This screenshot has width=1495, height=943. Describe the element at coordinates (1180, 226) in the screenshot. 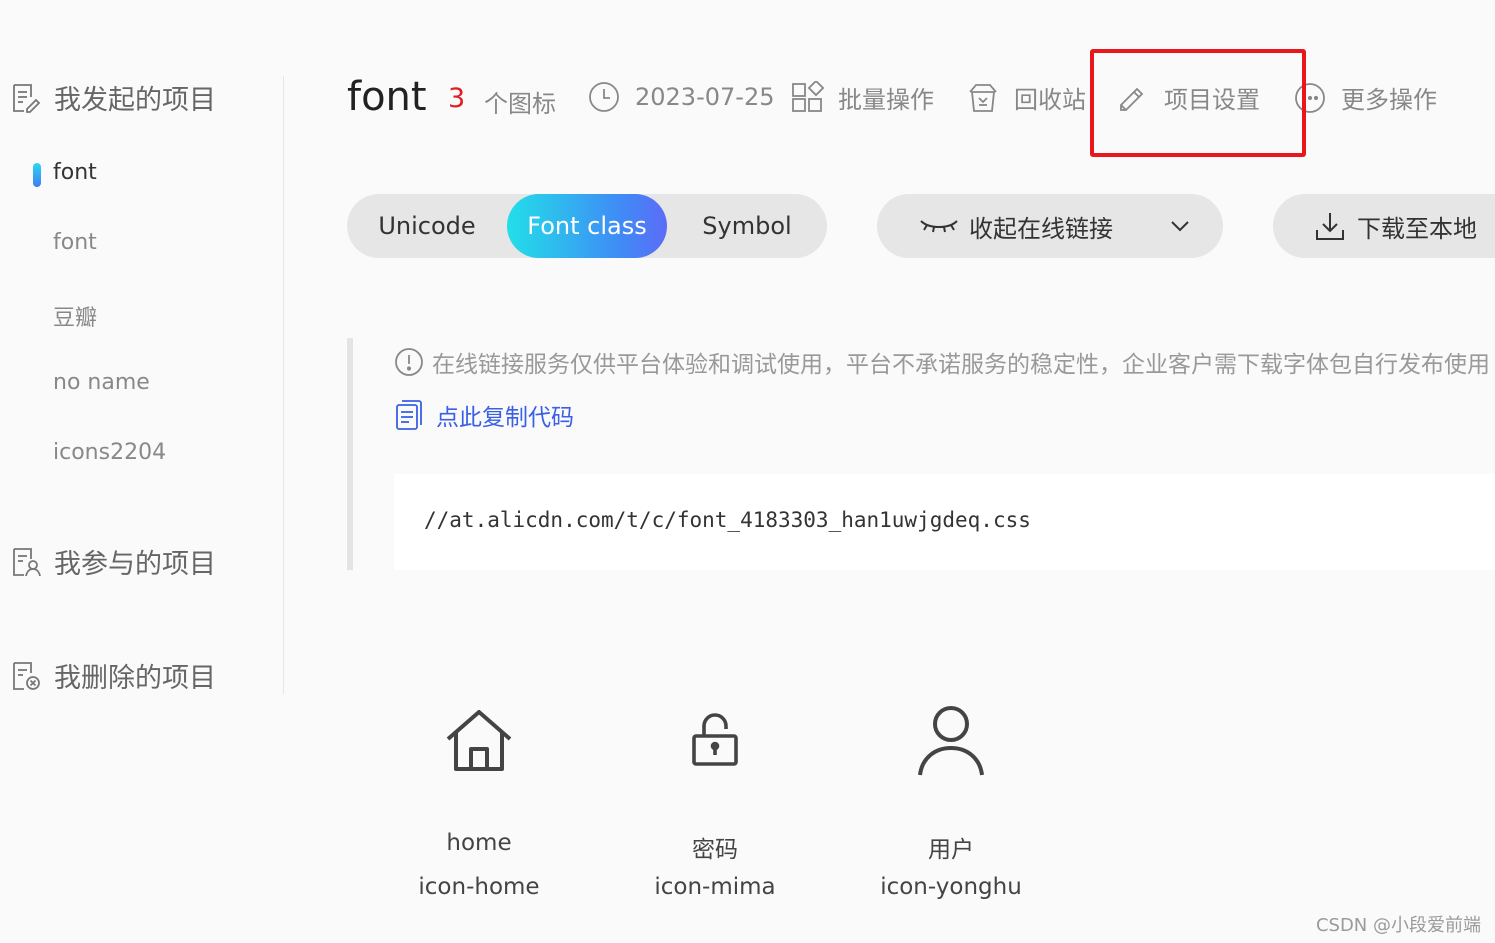

I see `chevron-down-icon` at that location.